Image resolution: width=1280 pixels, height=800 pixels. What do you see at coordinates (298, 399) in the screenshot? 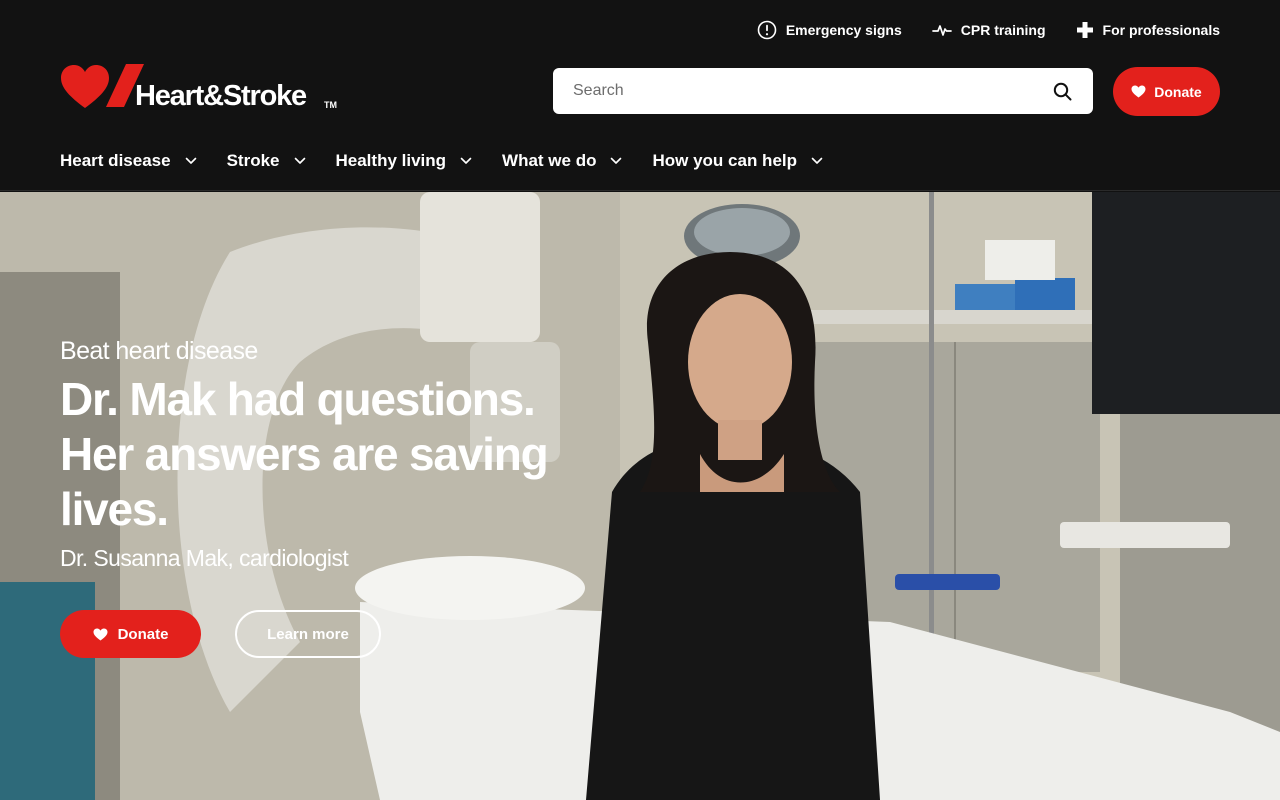
I see `hero-headline-line: Dr. Mak had questions.` at bounding box center [298, 399].